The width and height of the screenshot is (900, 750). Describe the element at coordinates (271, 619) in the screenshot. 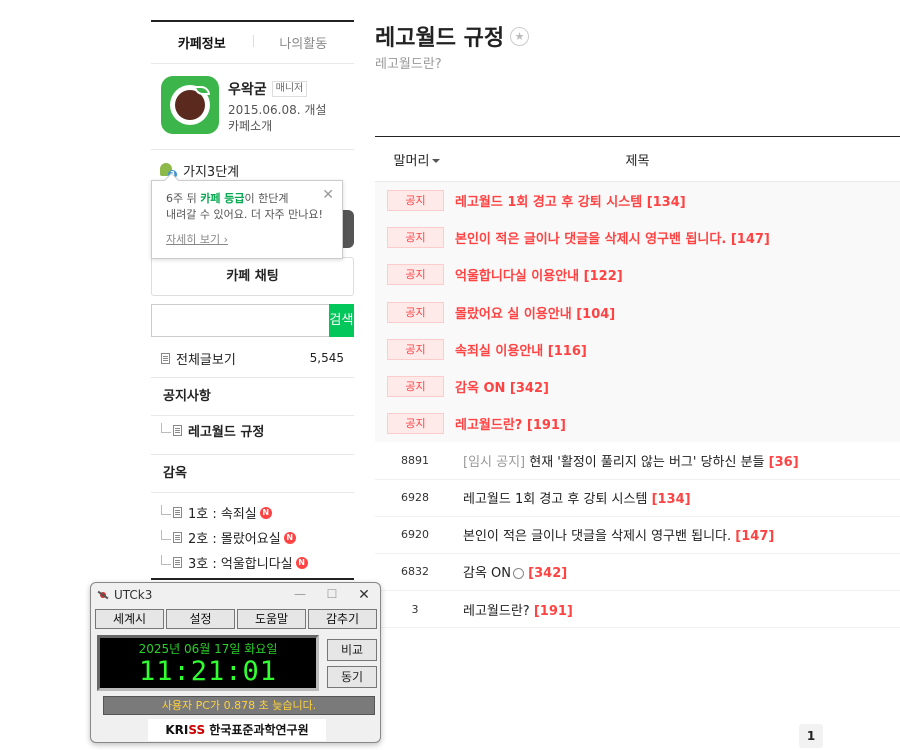

I see `help-button: 도움말` at that location.